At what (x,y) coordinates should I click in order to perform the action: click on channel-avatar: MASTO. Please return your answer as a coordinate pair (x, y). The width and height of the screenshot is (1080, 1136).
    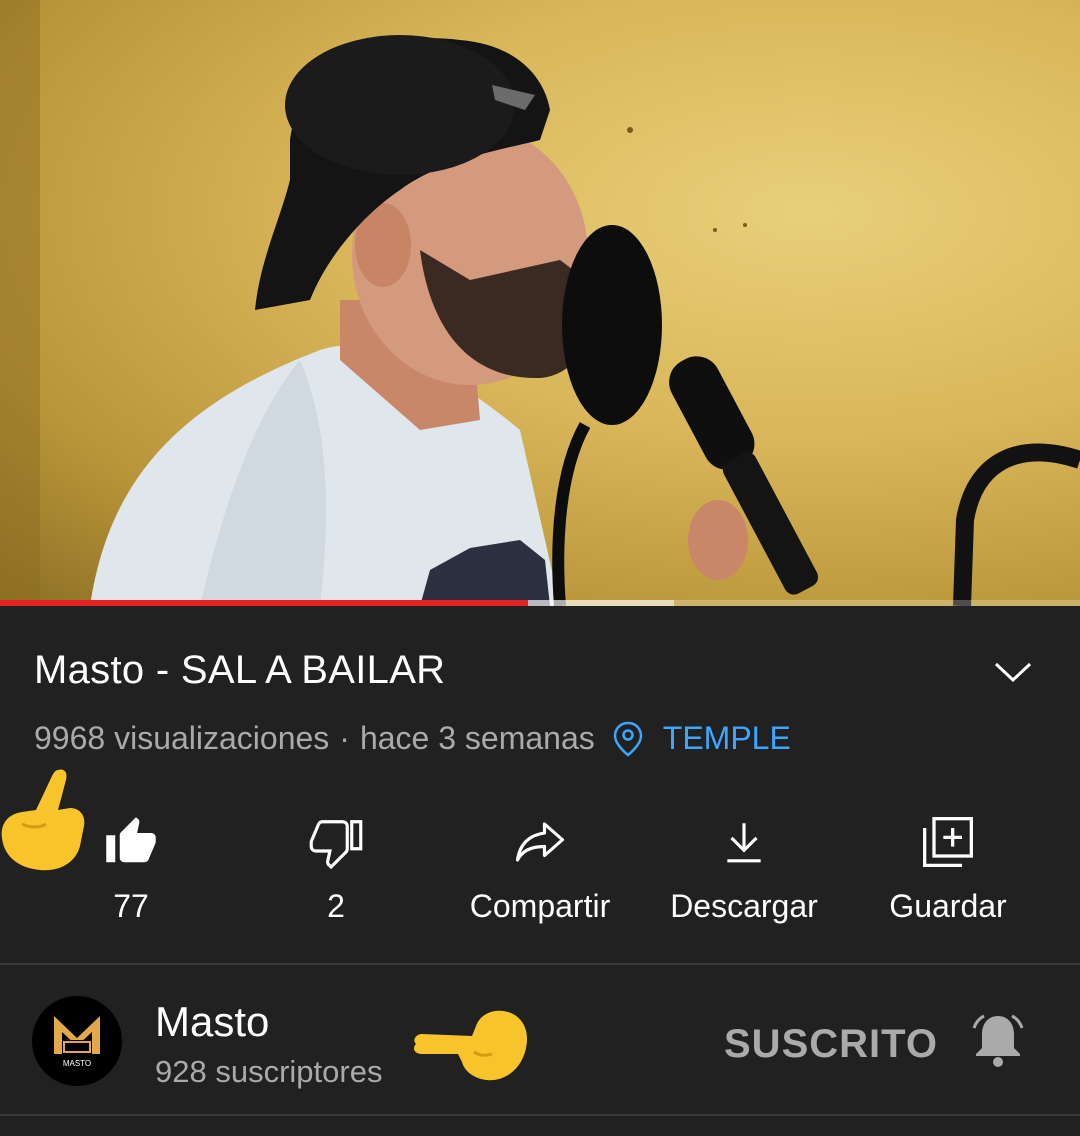
    Looking at the image, I should click on (77, 1041).